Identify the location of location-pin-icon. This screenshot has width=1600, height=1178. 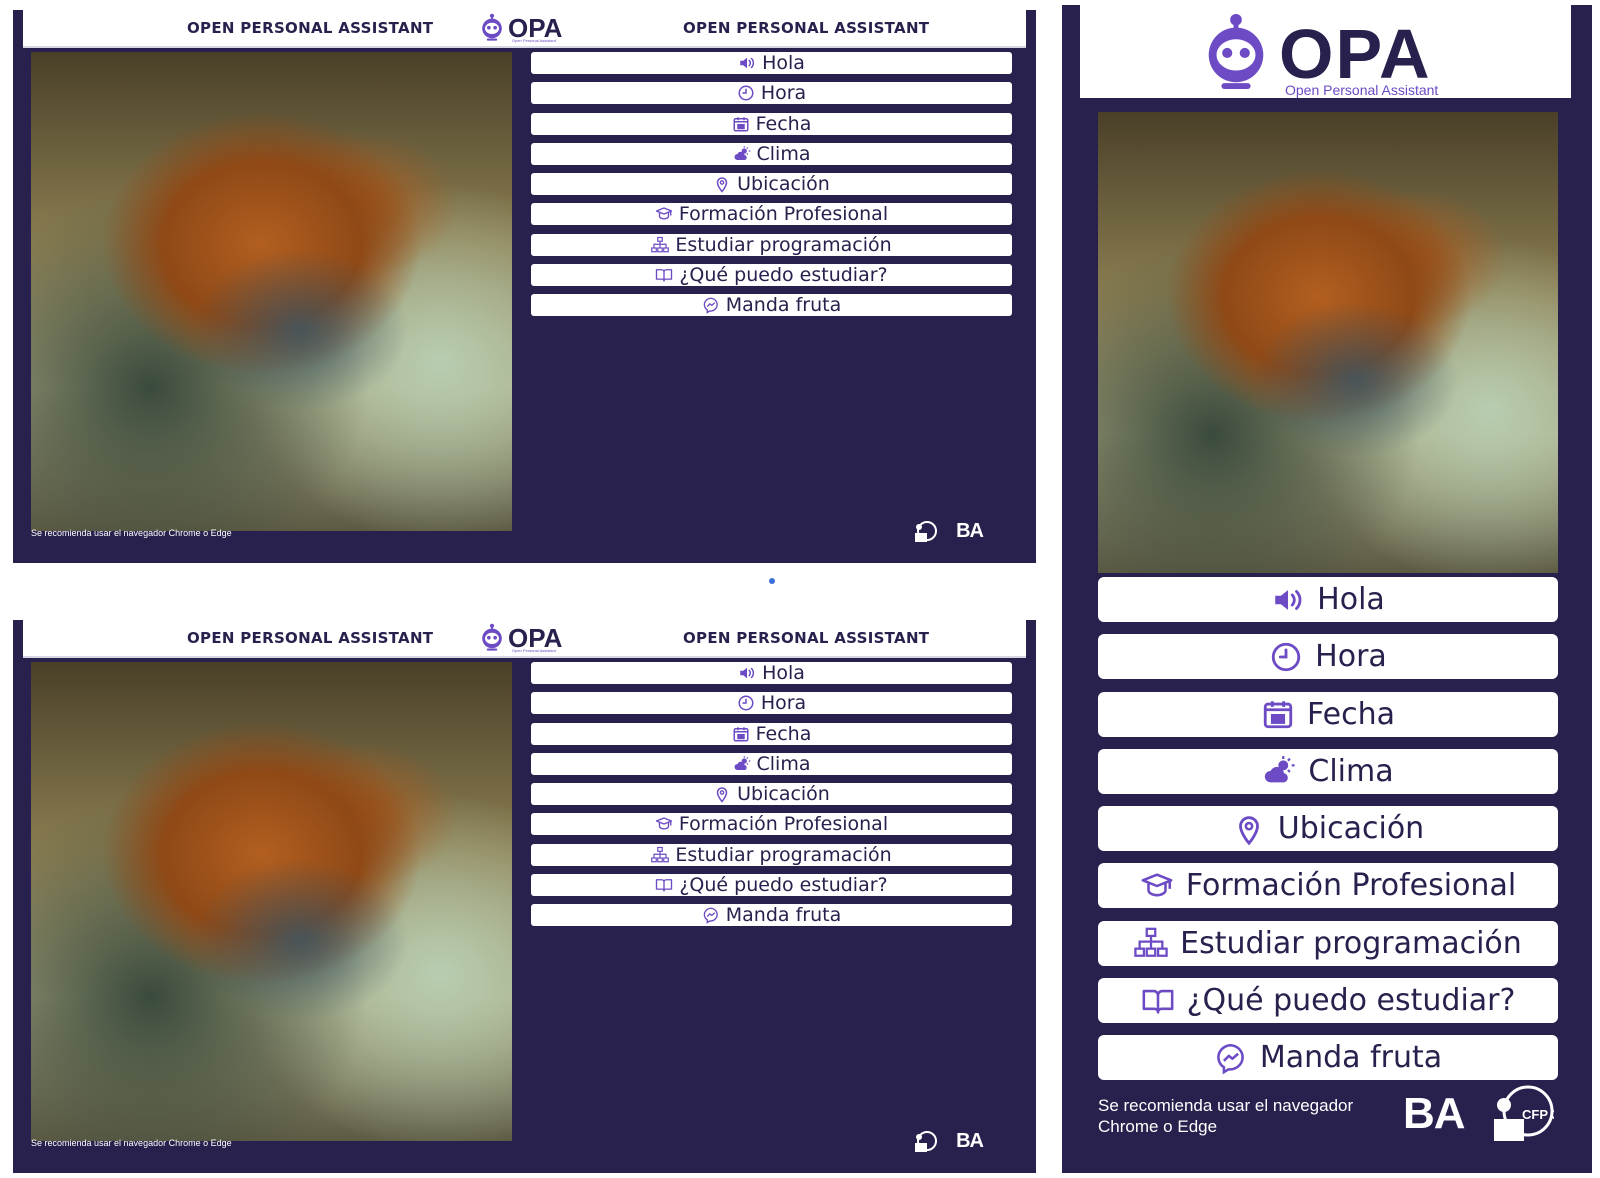
(1249, 829).